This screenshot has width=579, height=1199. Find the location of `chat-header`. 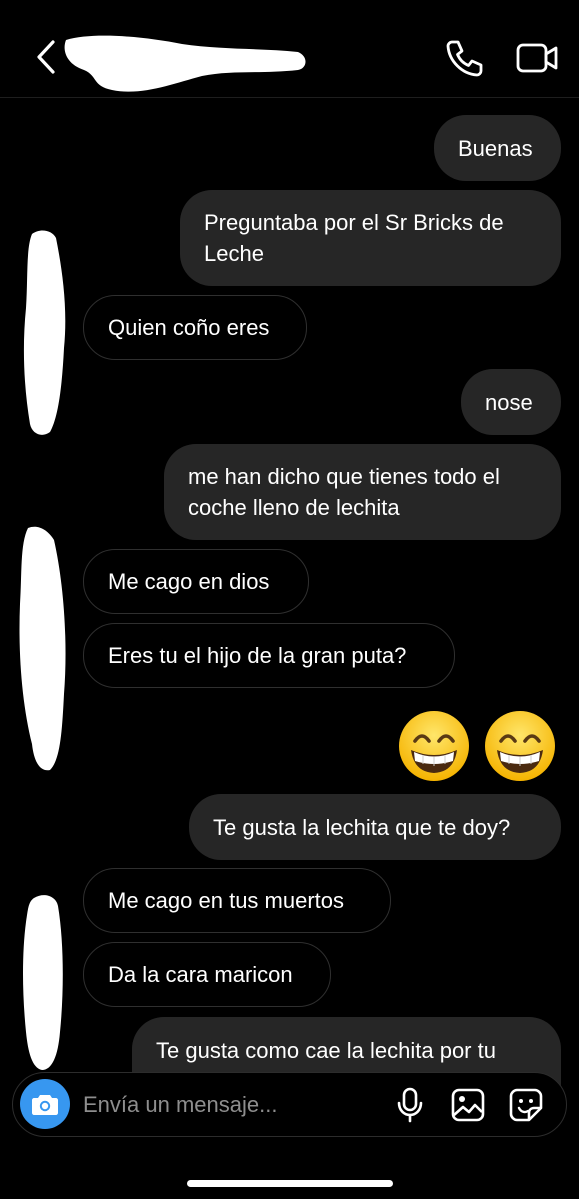

chat-header is located at coordinates (289, 49).